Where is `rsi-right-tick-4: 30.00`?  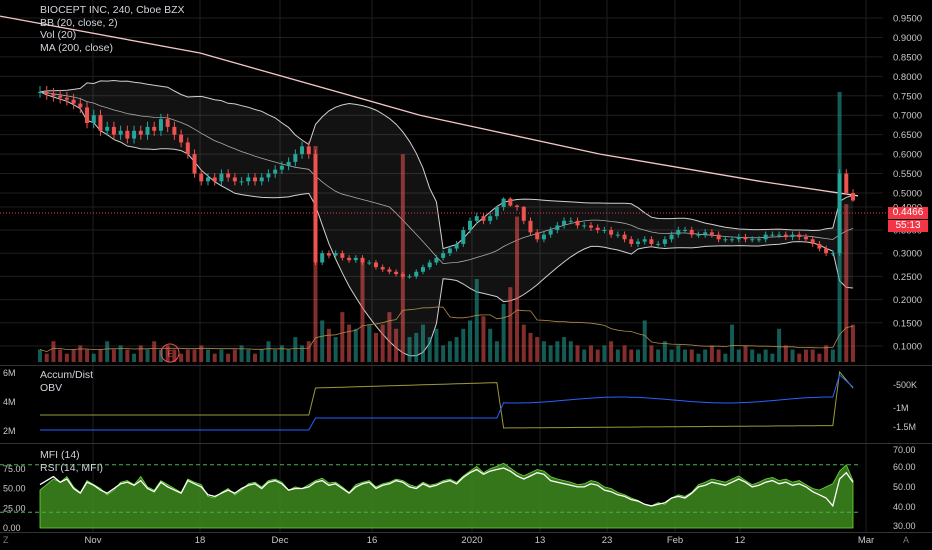
rsi-right-tick-4: 30.00 is located at coordinates (904, 526).